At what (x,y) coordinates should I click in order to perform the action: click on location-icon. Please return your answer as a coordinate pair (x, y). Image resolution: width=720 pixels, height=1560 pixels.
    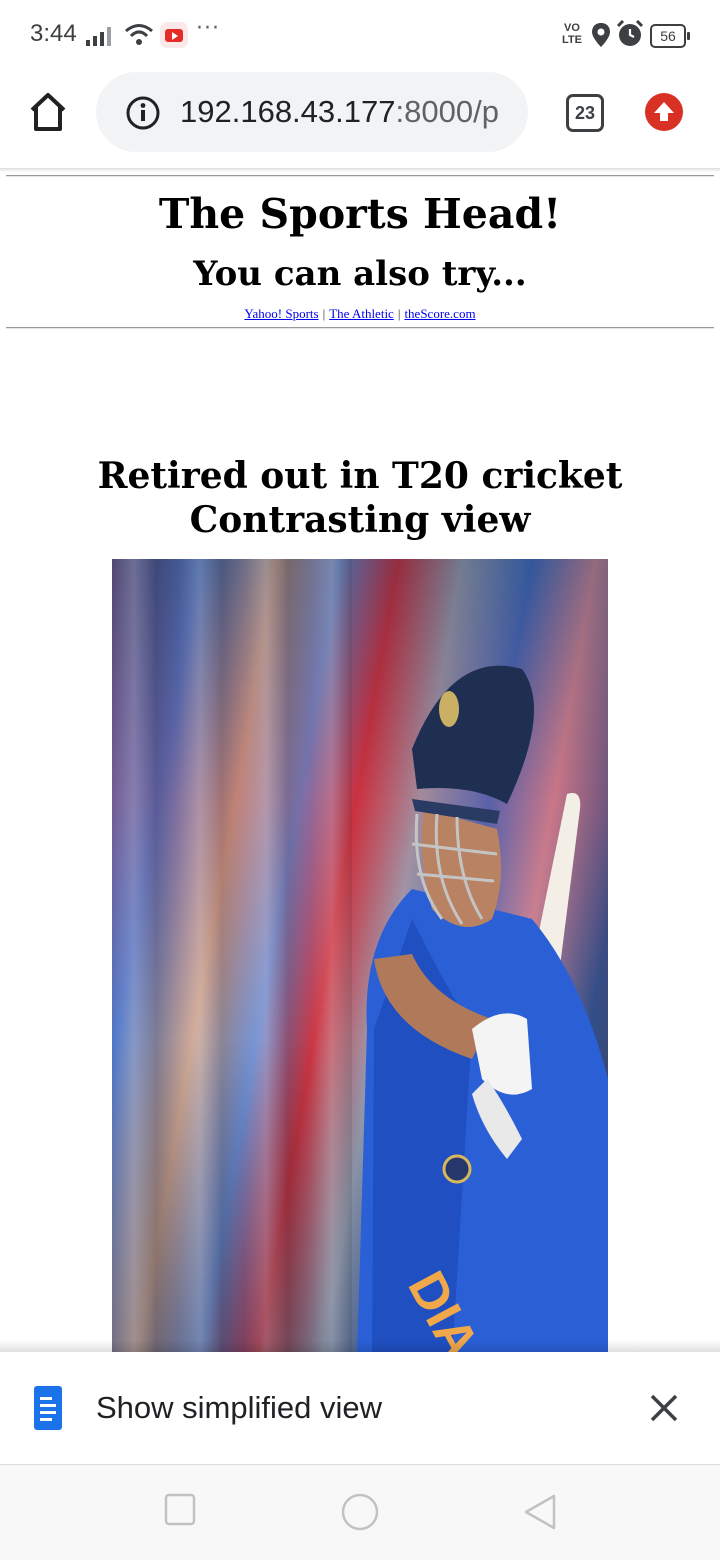
    Looking at the image, I should click on (601, 35).